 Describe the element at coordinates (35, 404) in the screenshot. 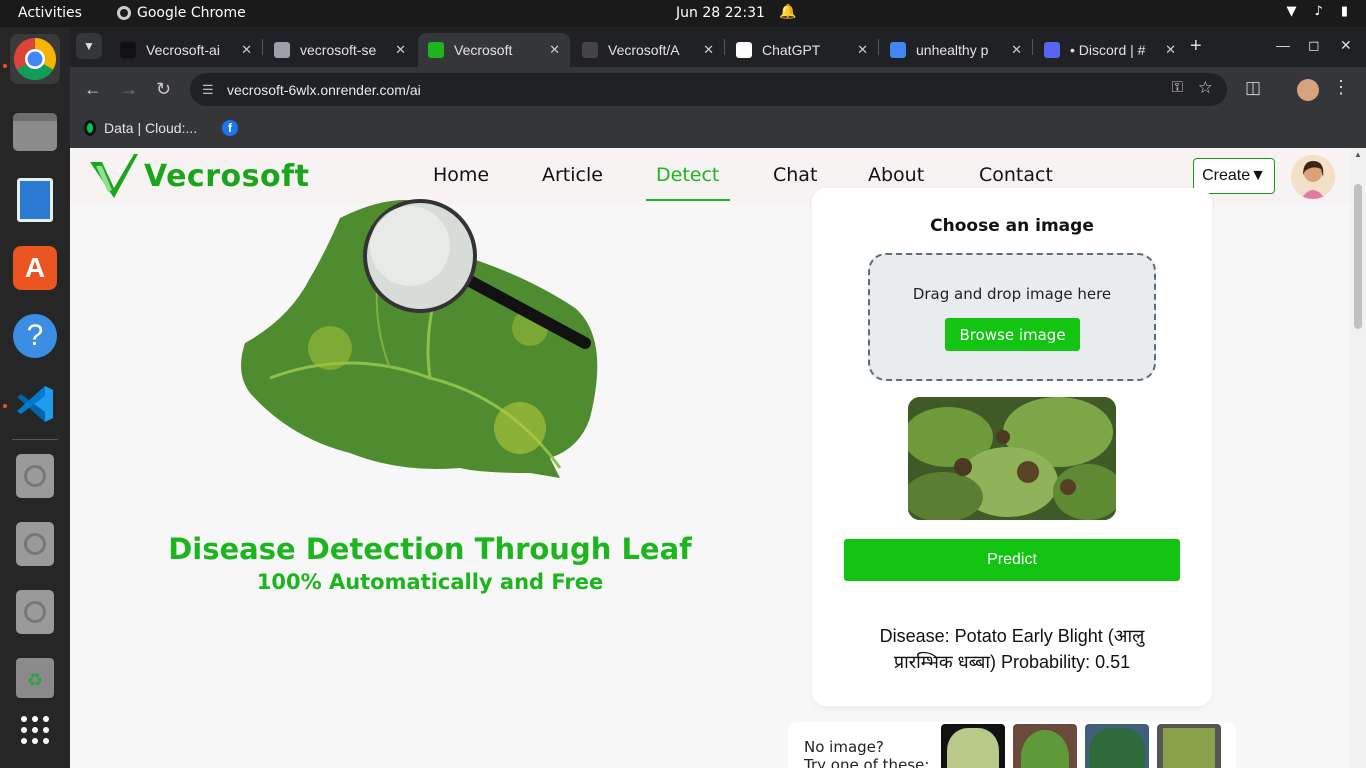

I see `vscode-icon` at that location.